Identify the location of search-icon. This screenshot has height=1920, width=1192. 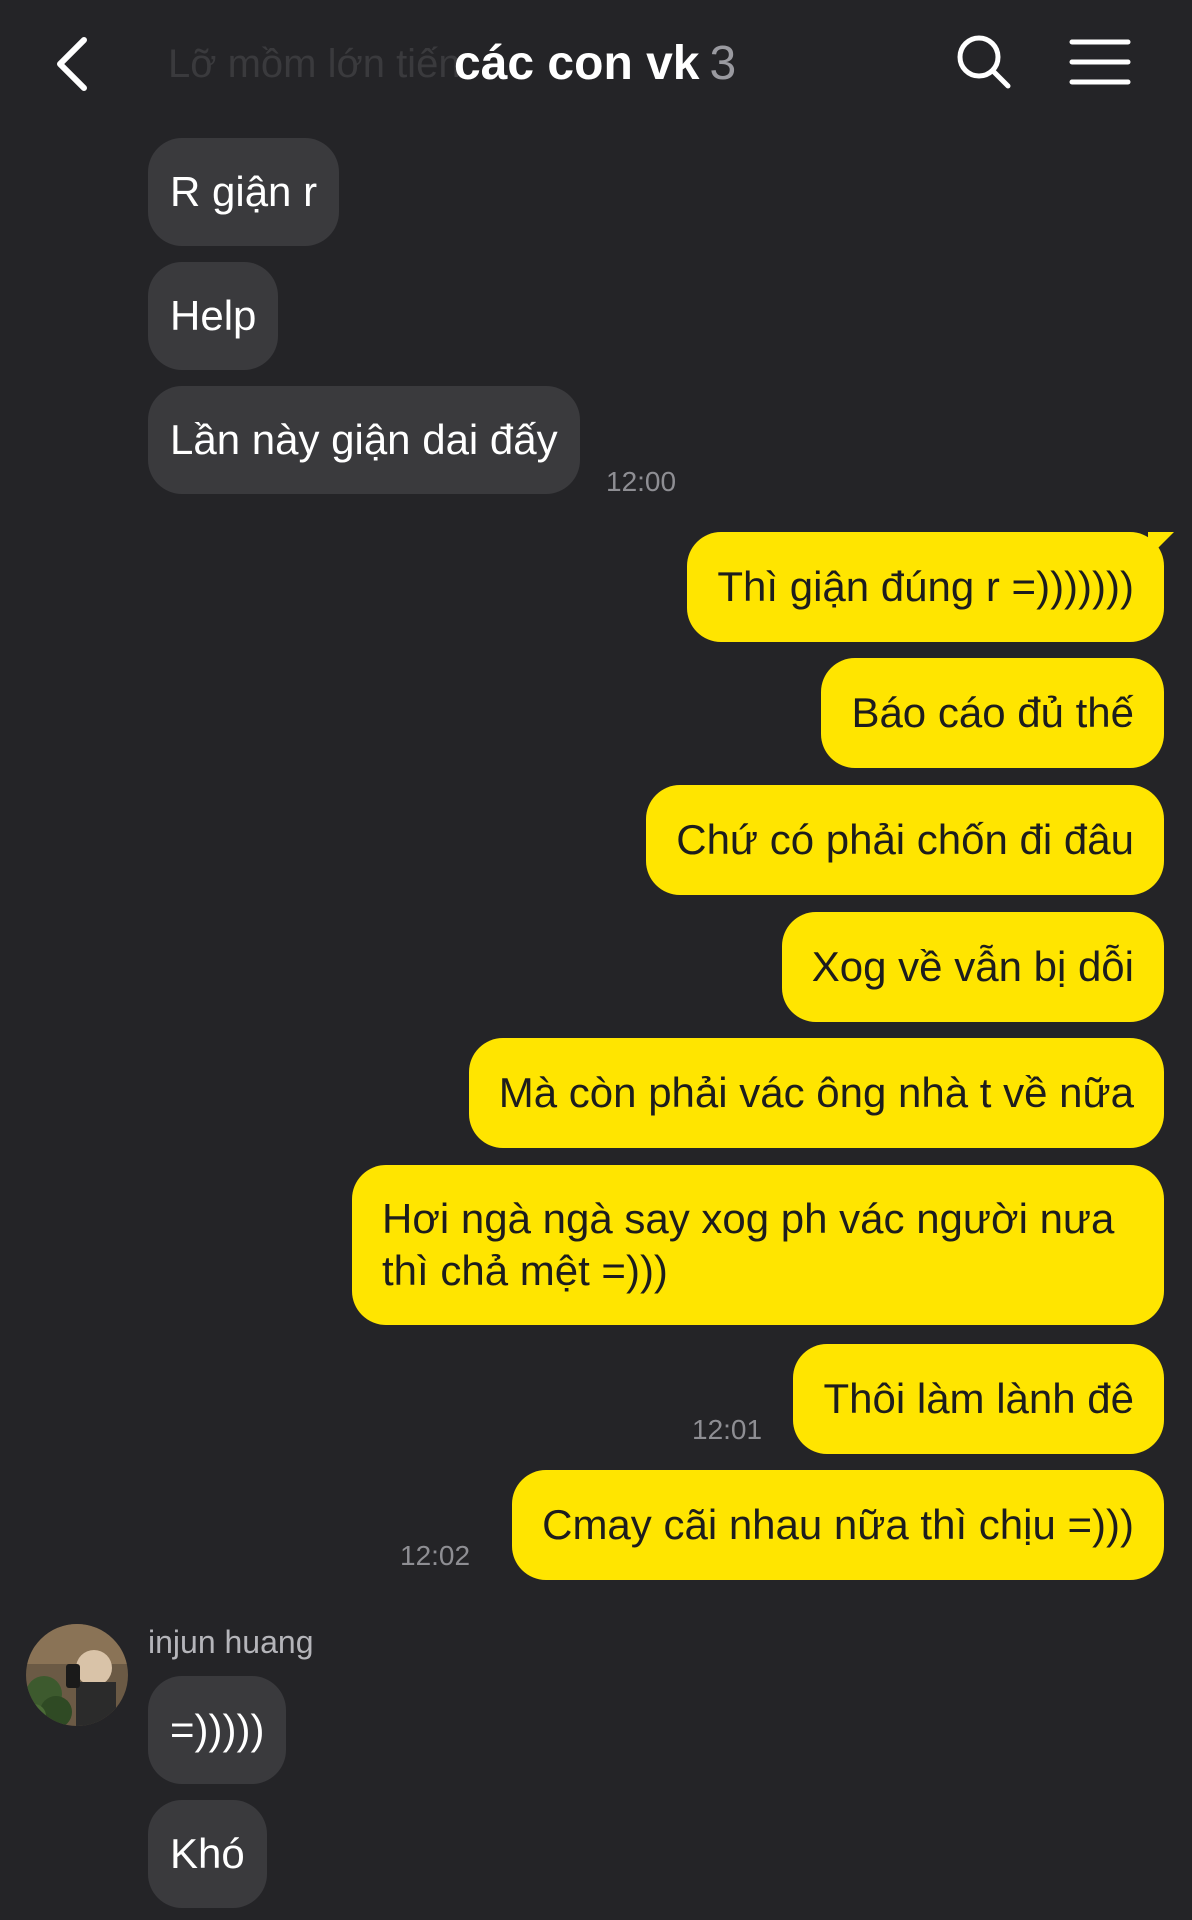
(984, 62).